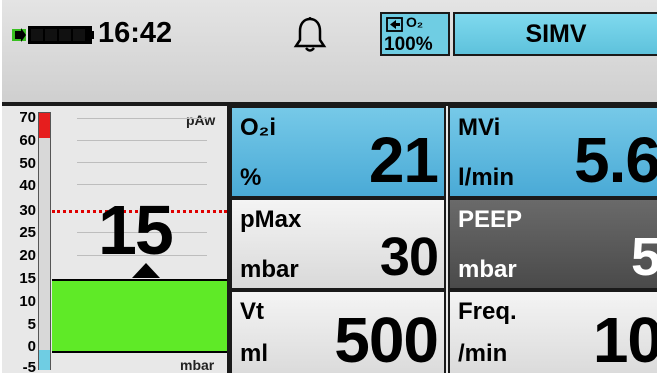 The height and width of the screenshot is (373, 659). What do you see at coordinates (483, 353) in the screenshot?
I see `tile-unit: /min` at bounding box center [483, 353].